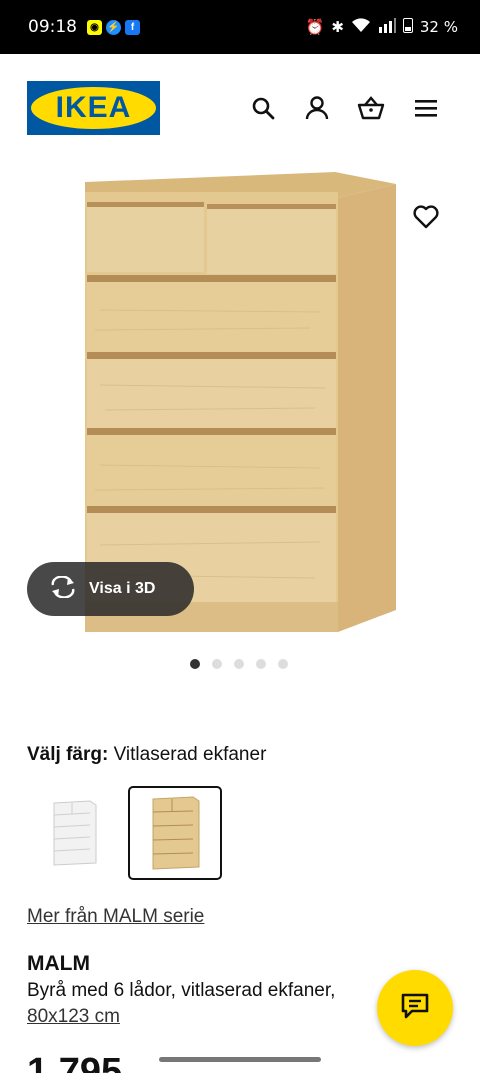  I want to click on gallery-pagination, so click(239, 664).